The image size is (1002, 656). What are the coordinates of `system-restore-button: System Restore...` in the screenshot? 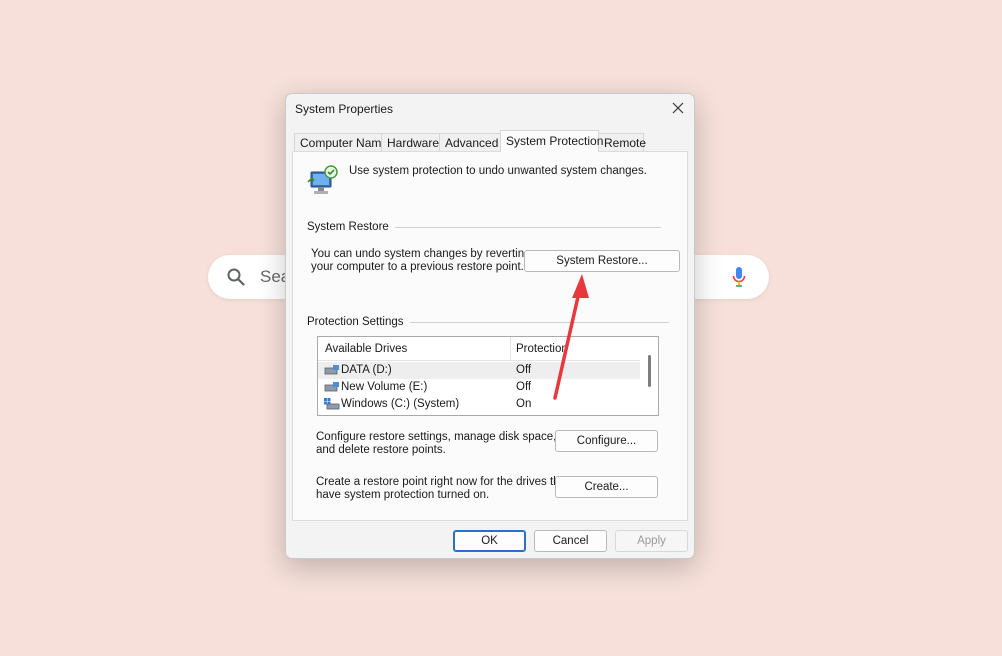 It's located at (602, 261).